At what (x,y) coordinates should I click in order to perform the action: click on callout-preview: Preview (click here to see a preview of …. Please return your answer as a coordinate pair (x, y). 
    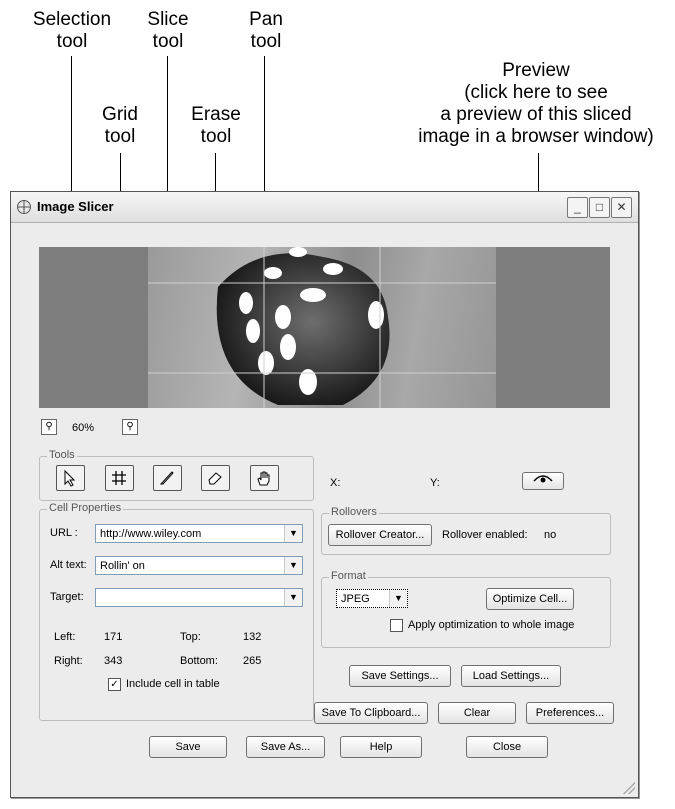
    Looking at the image, I should click on (536, 104).